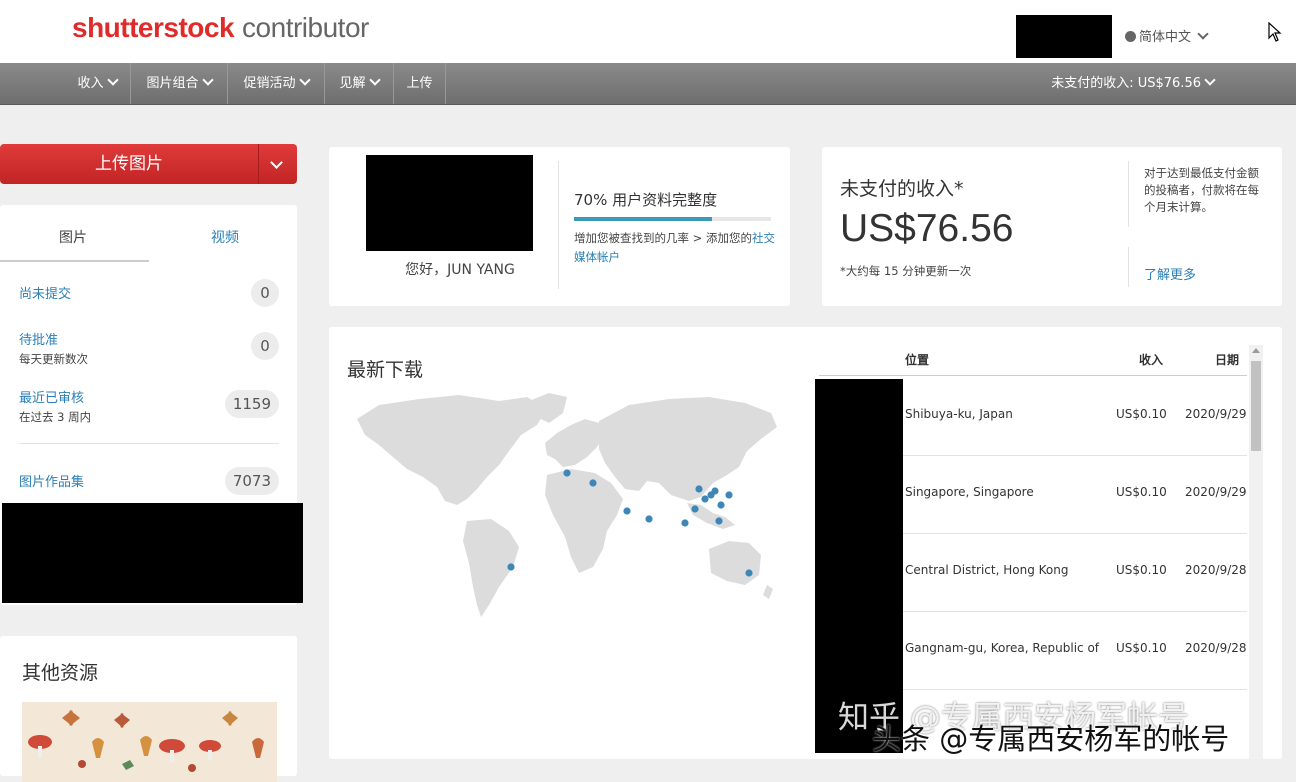 The height and width of the screenshot is (782, 1296). I want to click on row-portfolio: 图片作品集, so click(52, 482).